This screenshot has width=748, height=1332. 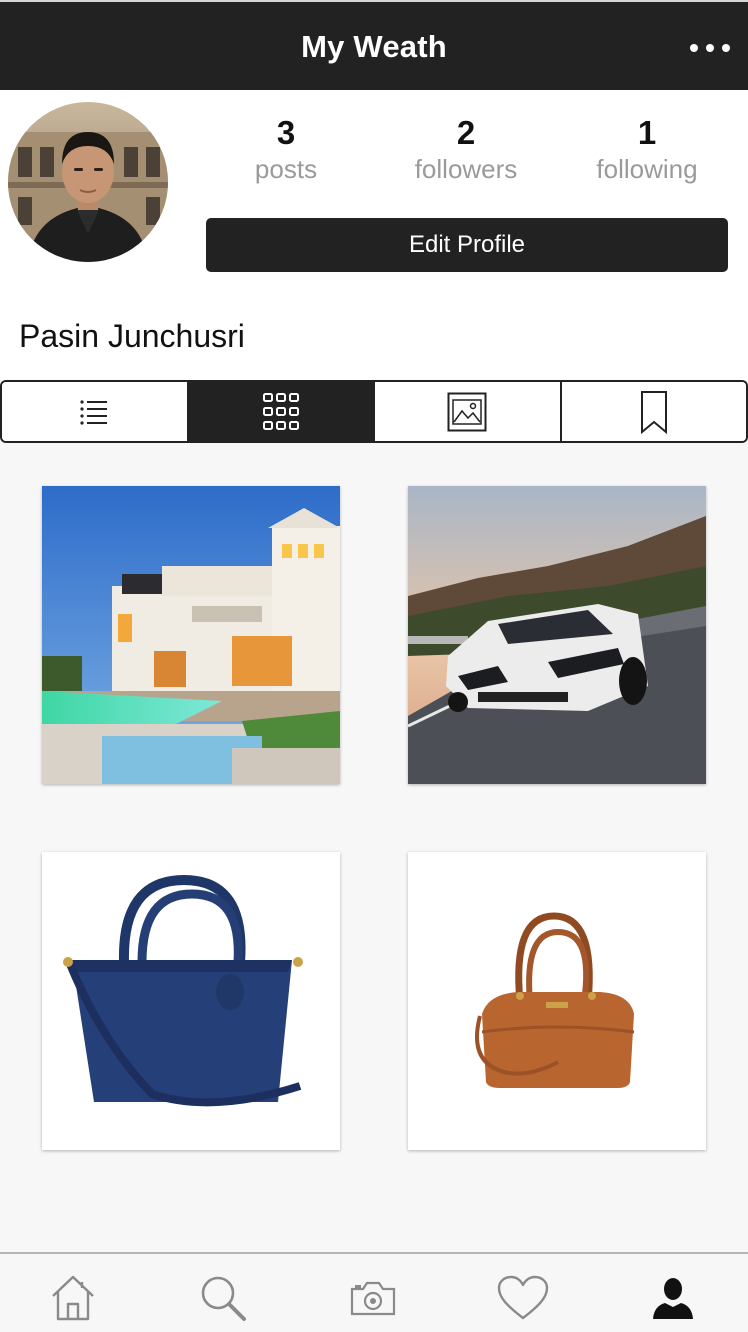 I want to click on nav-search, so click(x=223, y=1298).